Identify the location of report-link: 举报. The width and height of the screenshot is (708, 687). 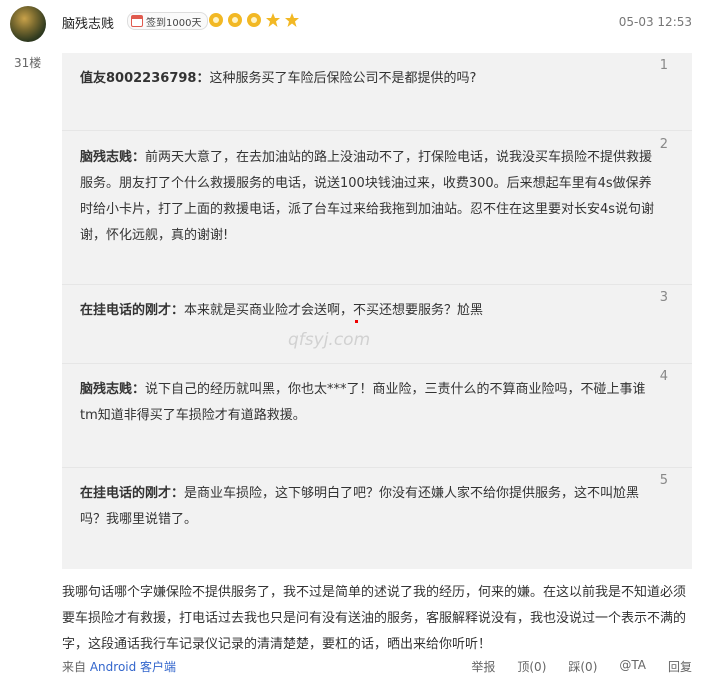
(483, 666).